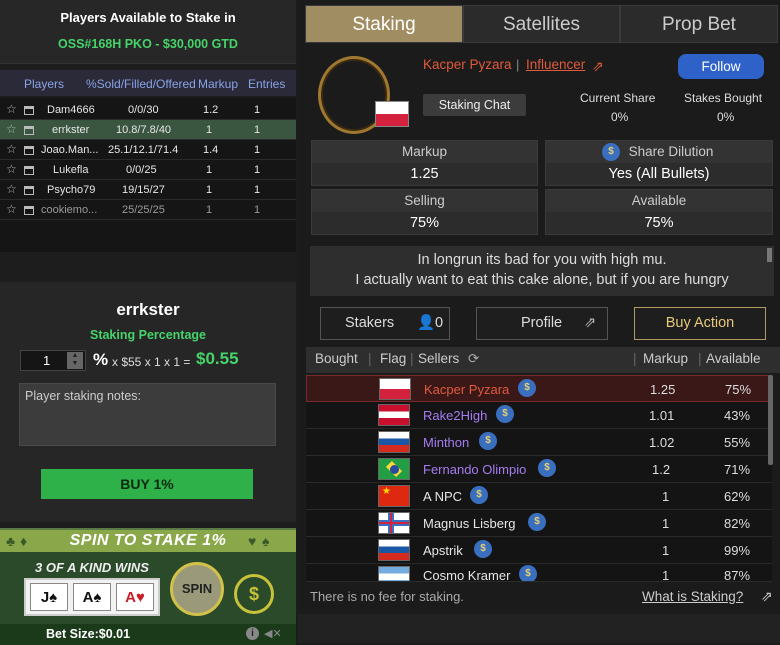 The height and width of the screenshot is (645, 780). I want to click on col-sellers: Sellers, so click(438, 358).